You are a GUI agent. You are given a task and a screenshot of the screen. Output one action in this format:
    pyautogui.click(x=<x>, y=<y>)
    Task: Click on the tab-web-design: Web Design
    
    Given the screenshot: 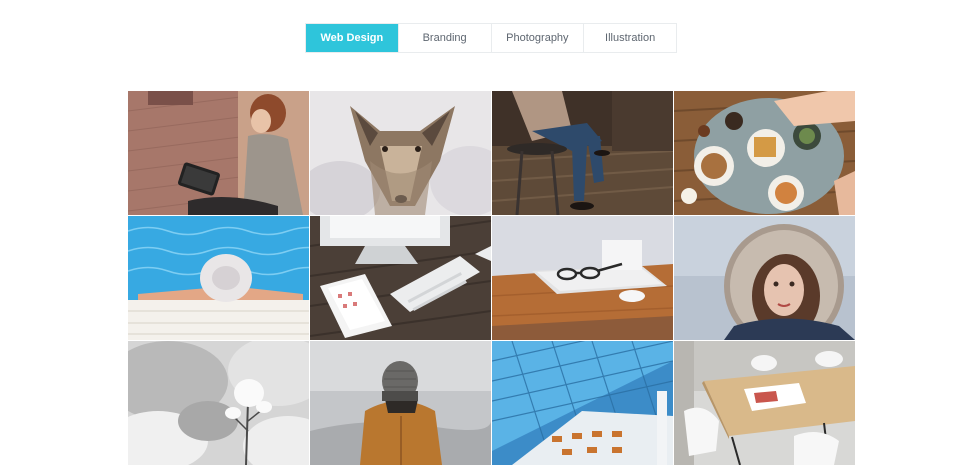 What is the action you would take?
    pyautogui.click(x=352, y=38)
    